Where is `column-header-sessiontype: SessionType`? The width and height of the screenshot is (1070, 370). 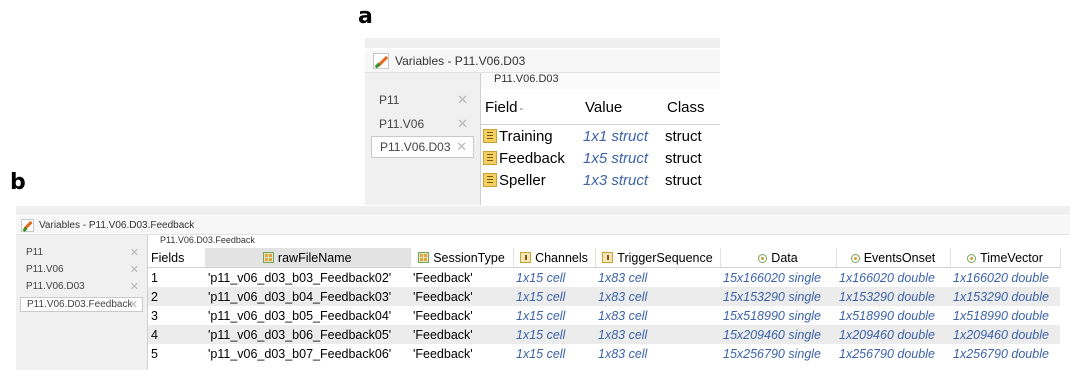
column-header-sessiontype: SessionType is located at coordinates (462, 258).